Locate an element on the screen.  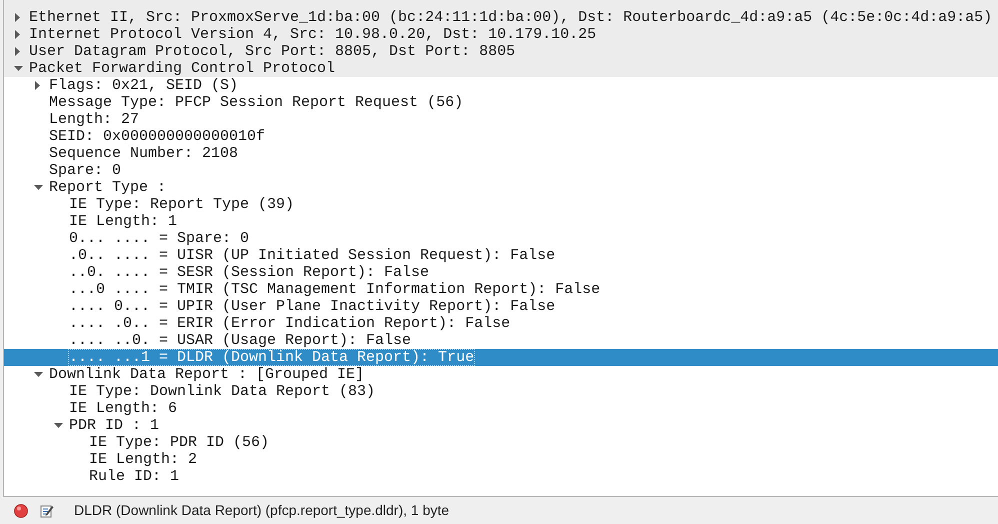
tree-row: ..0. .... = SESR (Session Report): False is located at coordinates (501, 272).